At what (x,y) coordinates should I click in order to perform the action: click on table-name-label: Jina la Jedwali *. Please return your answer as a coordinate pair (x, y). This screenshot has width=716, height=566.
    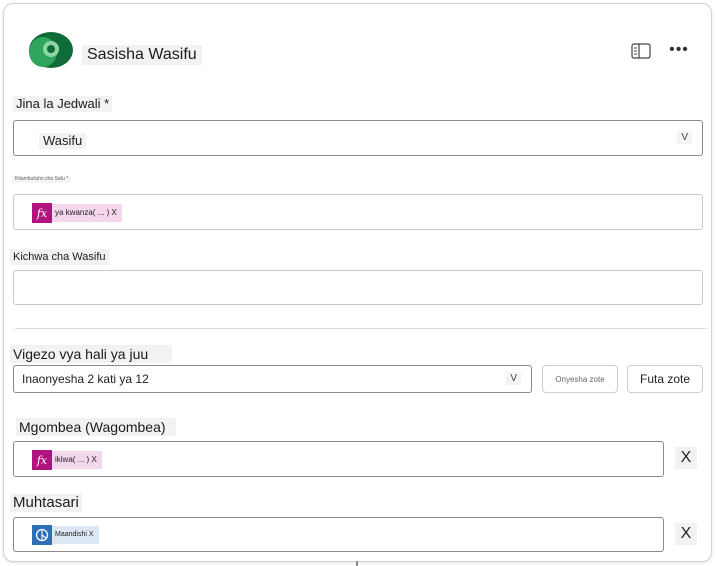
    Looking at the image, I should click on (63, 104).